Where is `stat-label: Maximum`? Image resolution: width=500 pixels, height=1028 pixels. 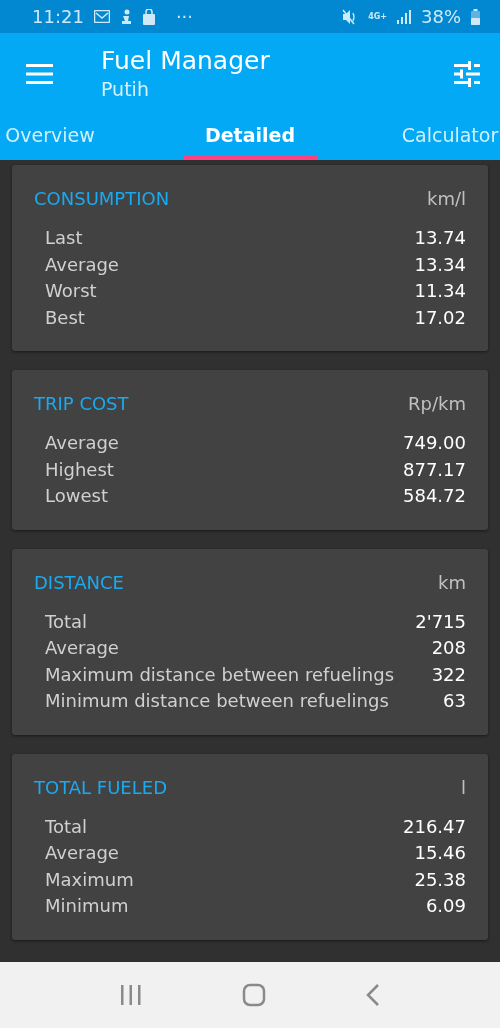
stat-label: Maximum is located at coordinates (89, 879).